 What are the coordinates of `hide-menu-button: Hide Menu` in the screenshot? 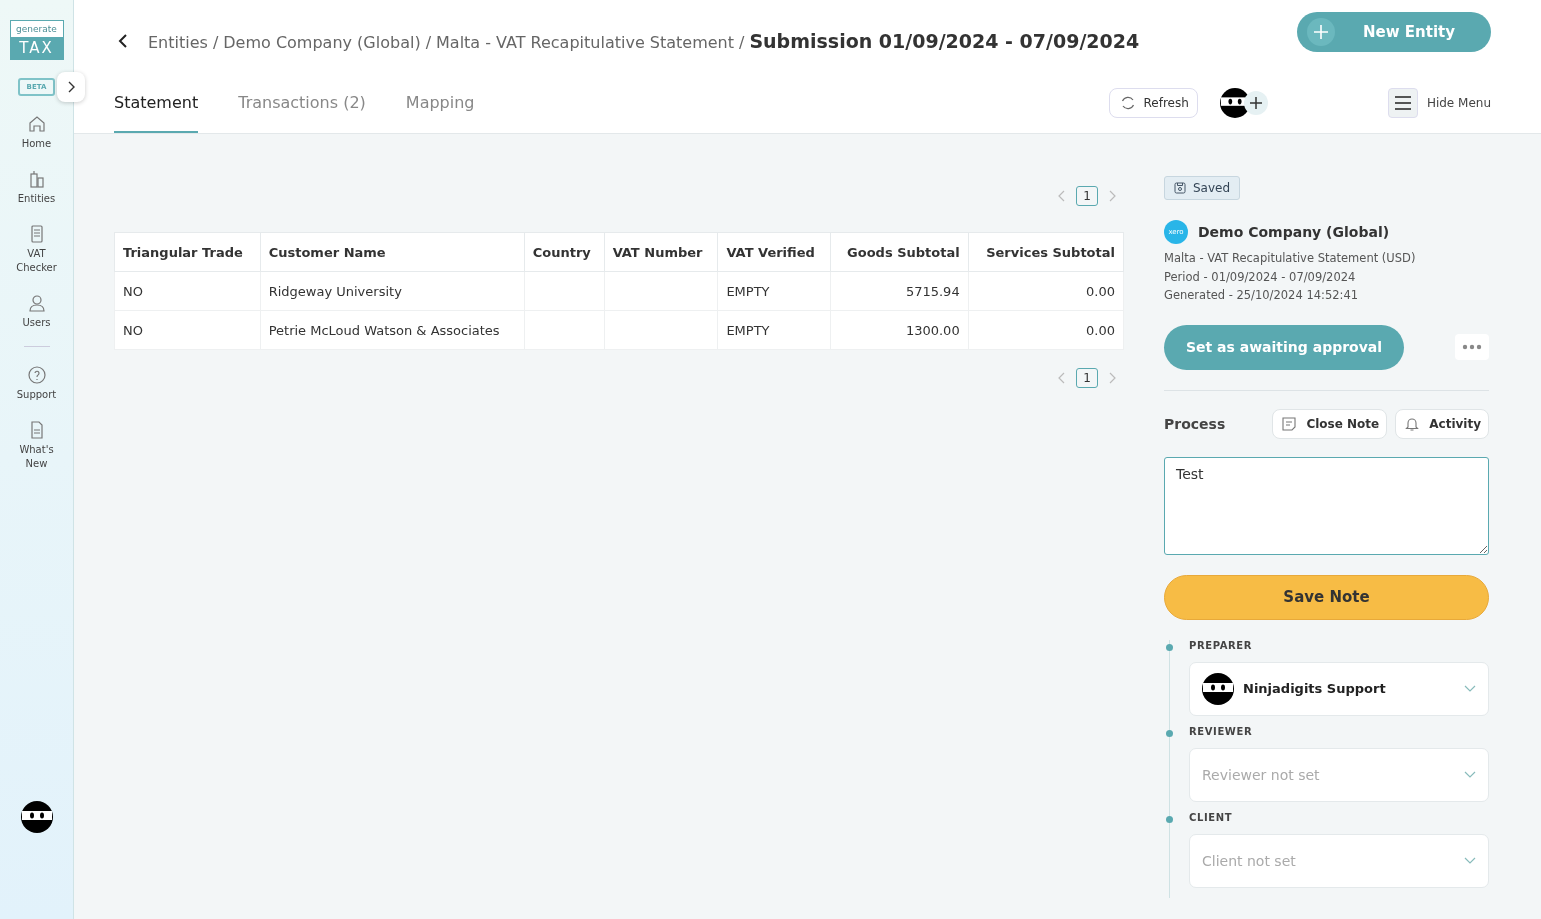 It's located at (1439, 102).